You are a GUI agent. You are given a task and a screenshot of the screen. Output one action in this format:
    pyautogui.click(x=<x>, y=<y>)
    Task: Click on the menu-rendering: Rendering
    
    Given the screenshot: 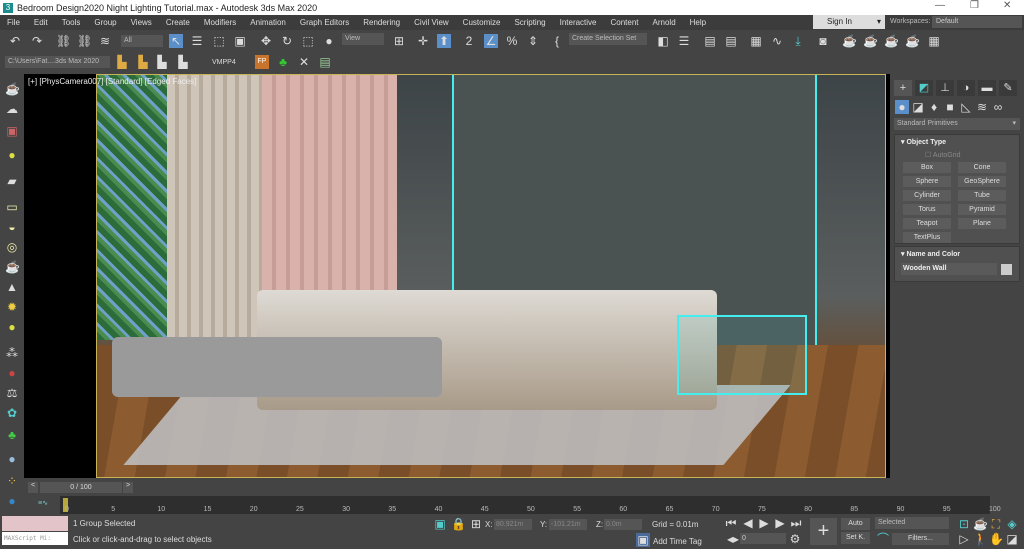 What is the action you would take?
    pyautogui.click(x=381, y=22)
    